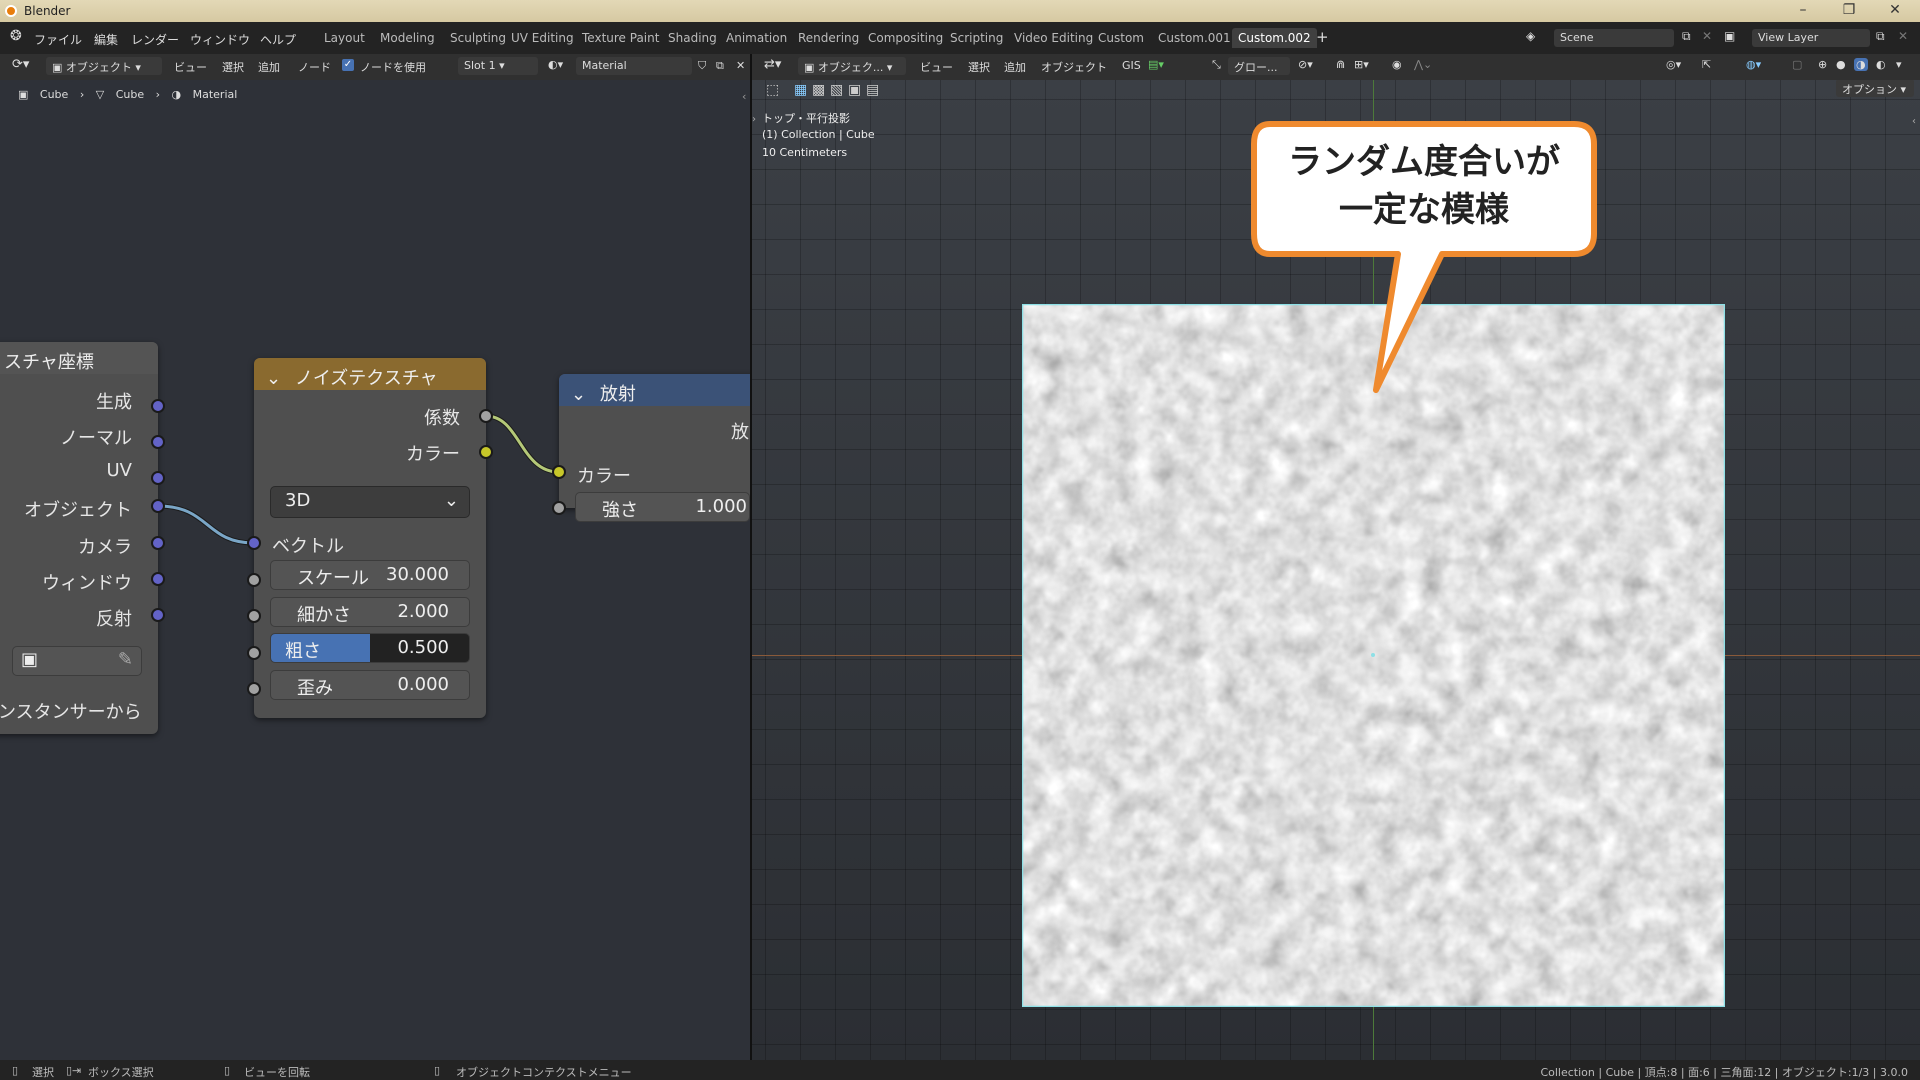 The image size is (1920, 1080). I want to click on falloff-icon: ⋀⌄, so click(1423, 64).